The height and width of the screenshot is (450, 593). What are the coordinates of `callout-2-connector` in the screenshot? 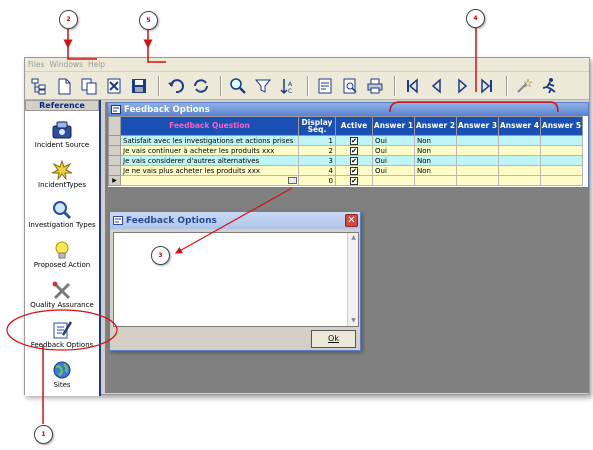 It's located at (82, 53).